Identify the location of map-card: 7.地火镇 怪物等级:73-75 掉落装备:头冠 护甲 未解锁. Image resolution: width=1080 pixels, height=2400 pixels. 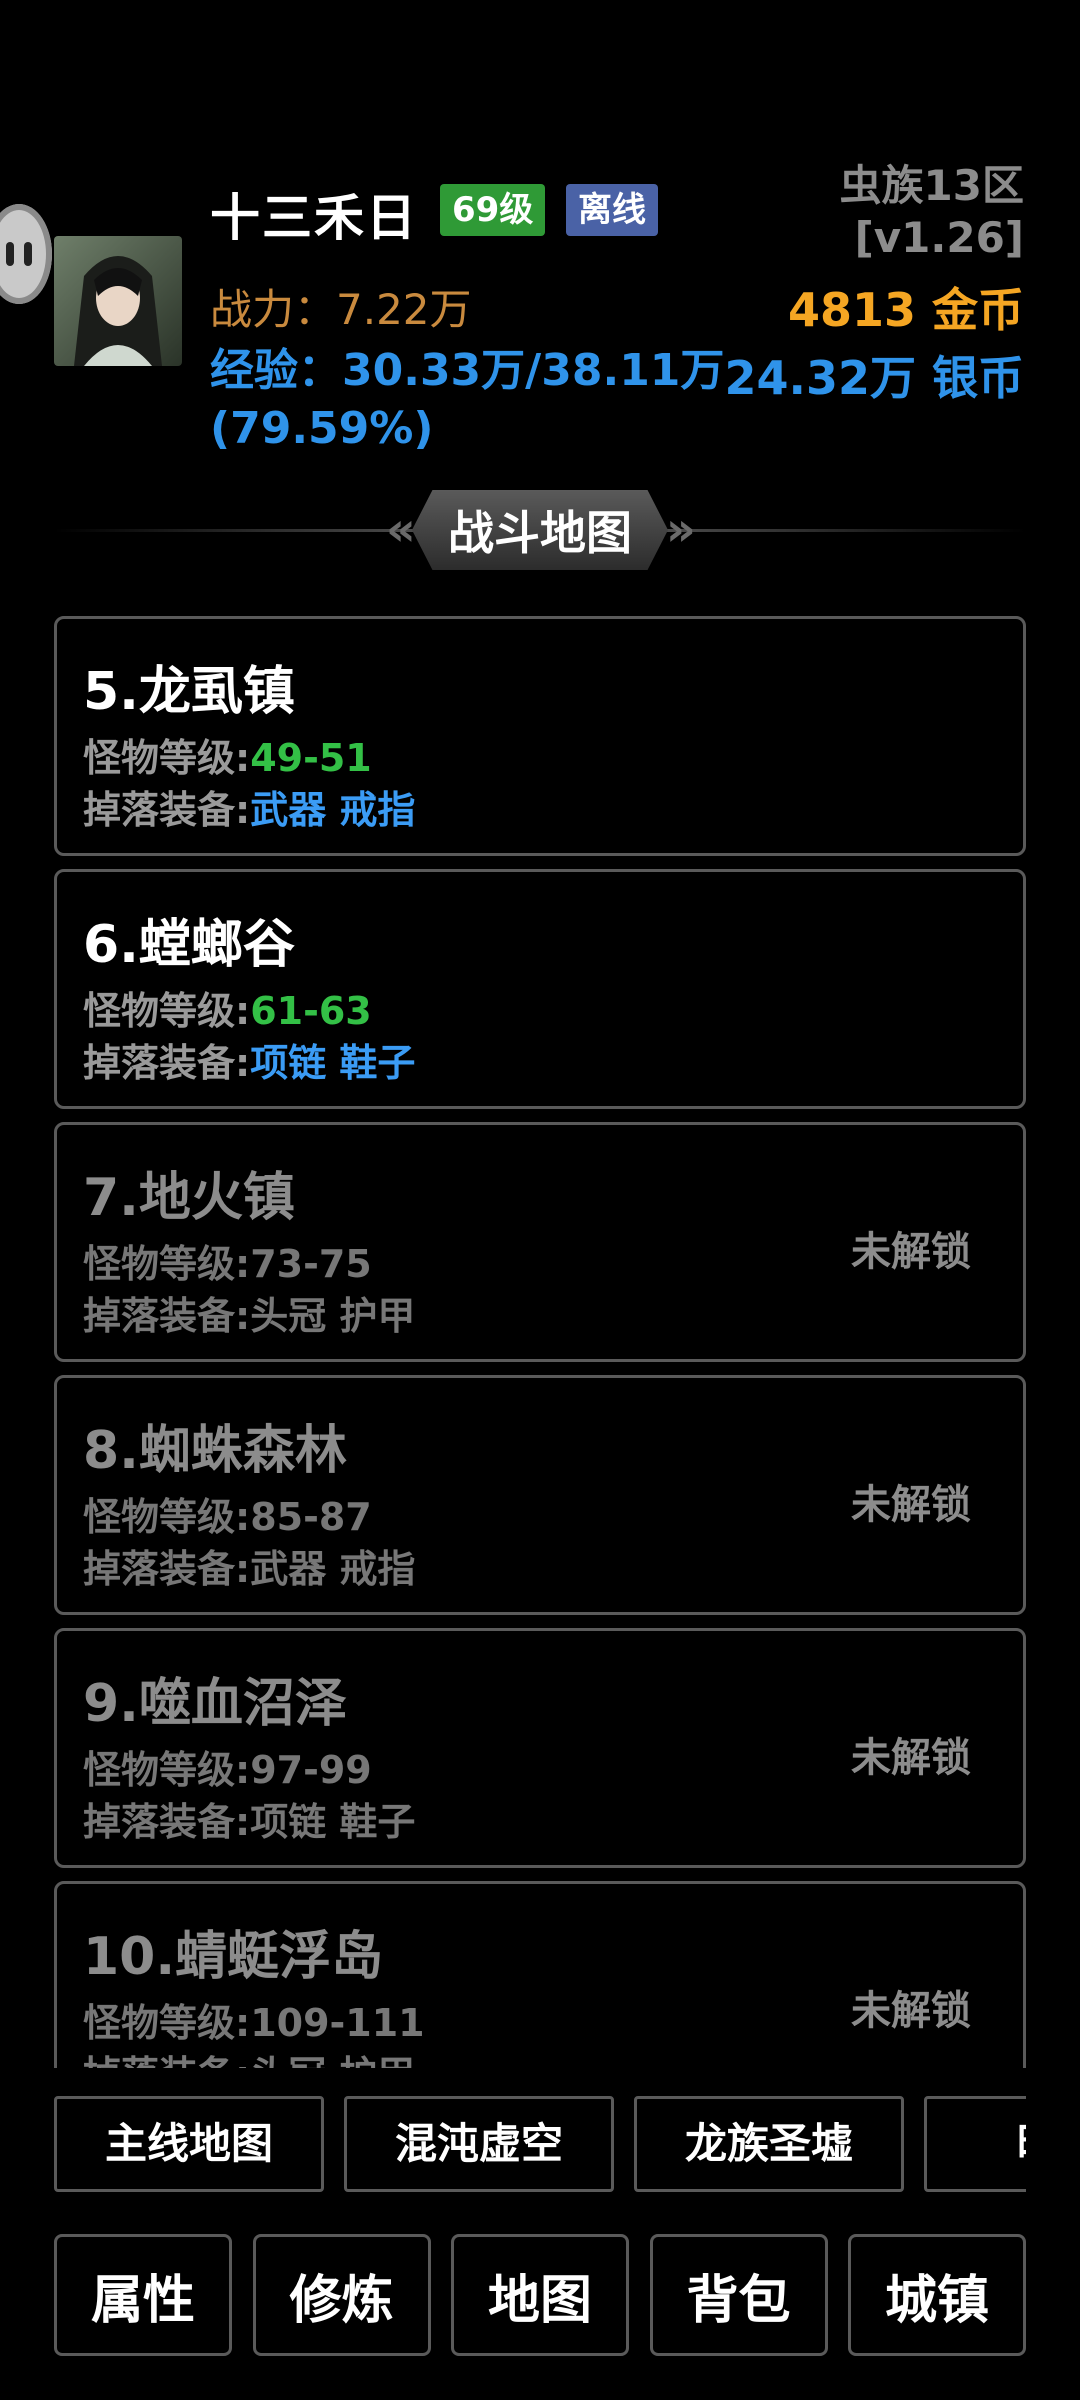
(540, 1242).